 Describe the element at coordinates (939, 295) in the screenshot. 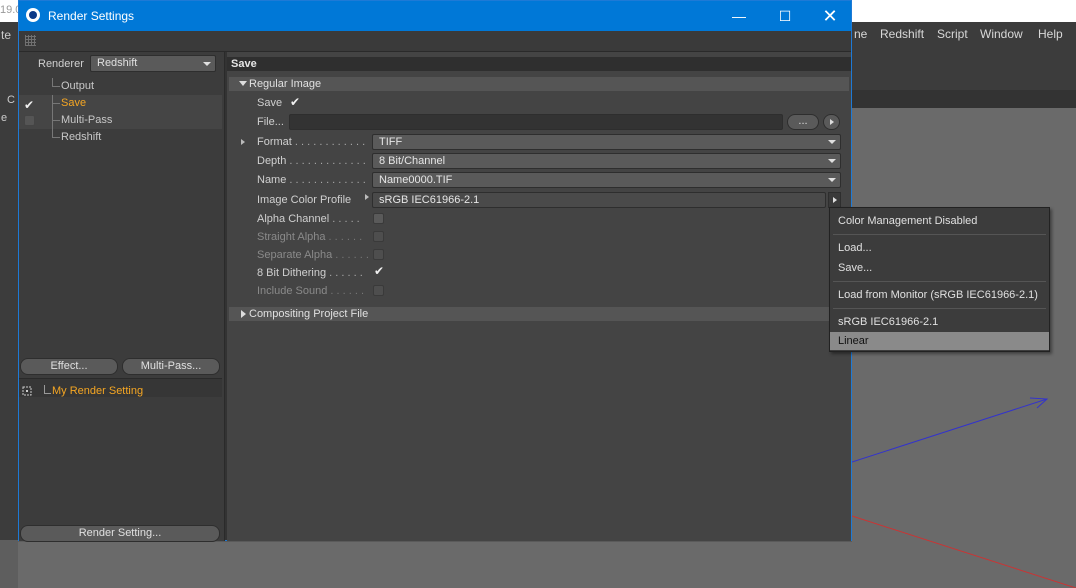

I see `menu-item-load-from-monitor: Load from Monitor (sRGB IEC61966-2.1)` at that location.